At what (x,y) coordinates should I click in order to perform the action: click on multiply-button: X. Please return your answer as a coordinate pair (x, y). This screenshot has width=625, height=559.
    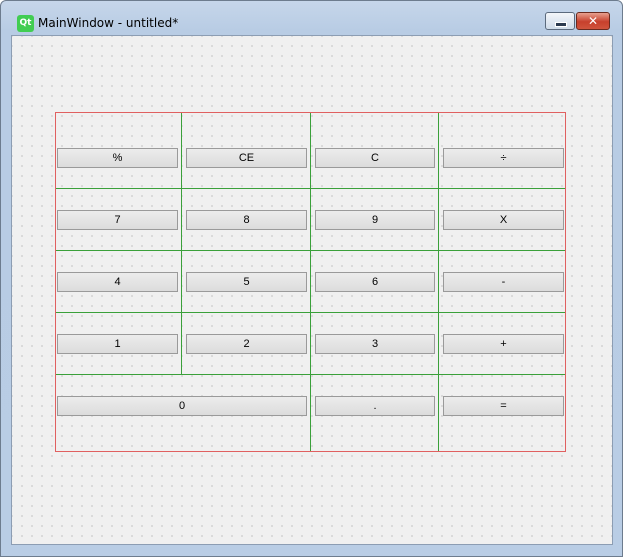
    Looking at the image, I should click on (503, 220).